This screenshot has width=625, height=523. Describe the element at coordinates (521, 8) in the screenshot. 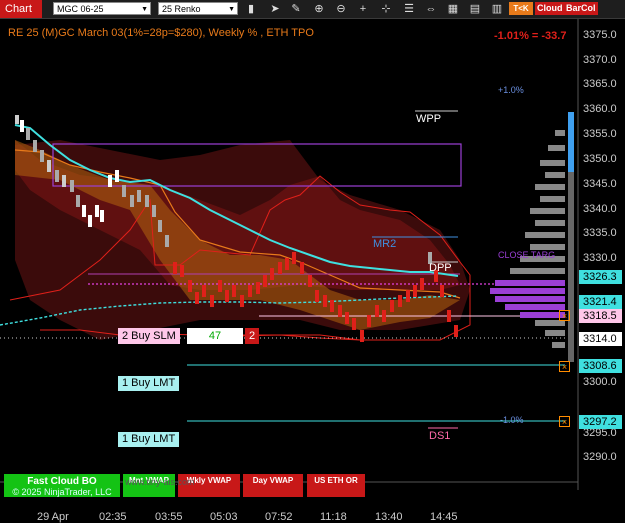

I see `tok-button: T<K` at that location.